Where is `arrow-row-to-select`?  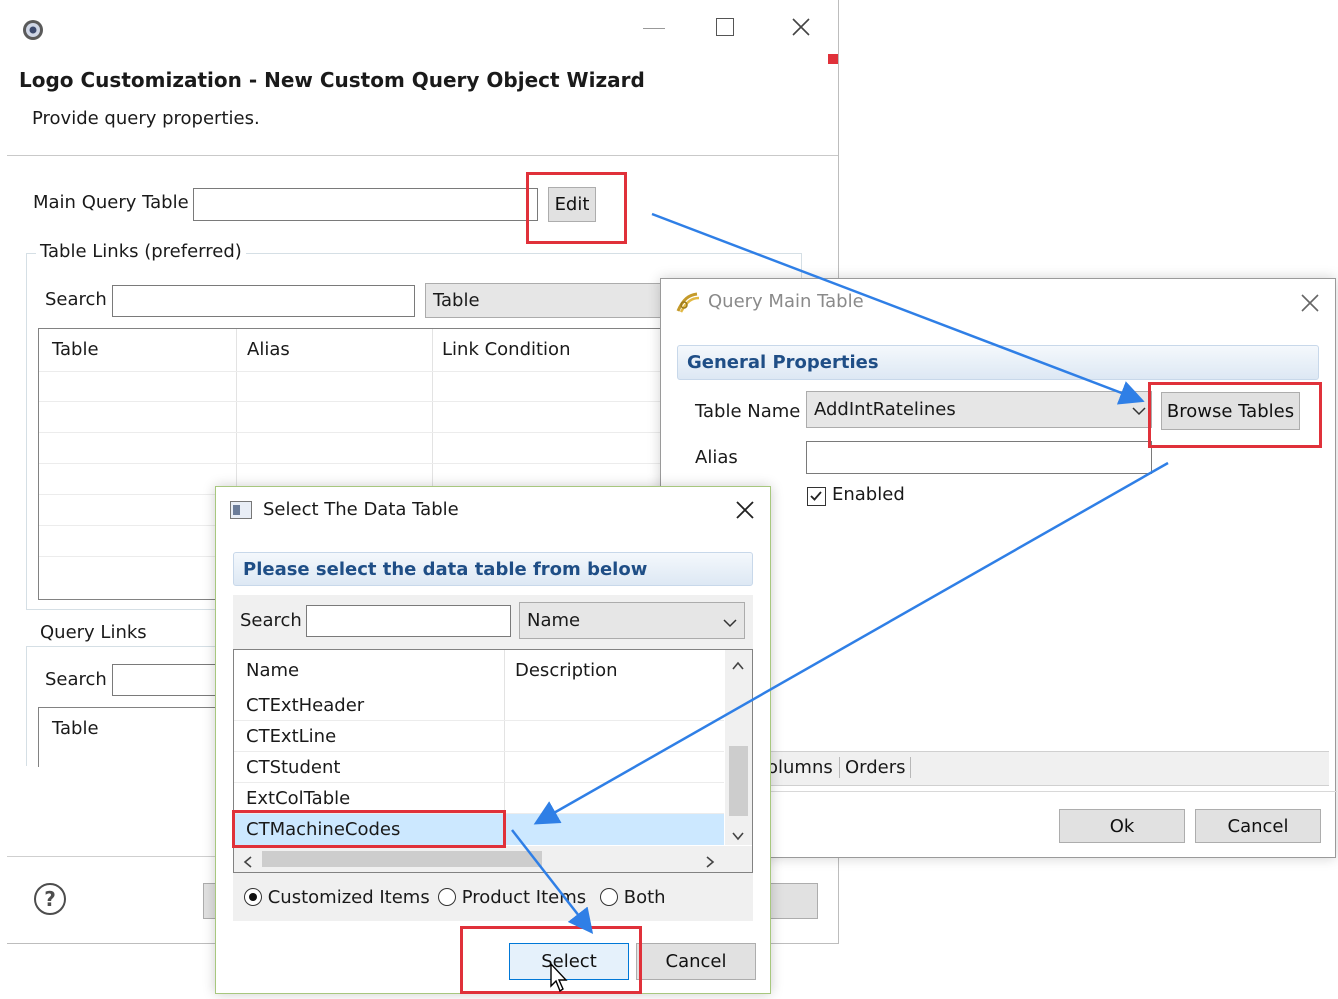
arrow-row-to-select is located at coordinates (552, 881).